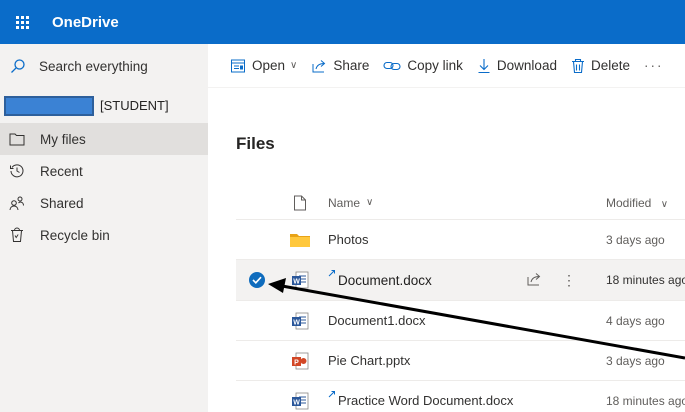  I want to click on user-account: [STUDENT], so click(104, 105).